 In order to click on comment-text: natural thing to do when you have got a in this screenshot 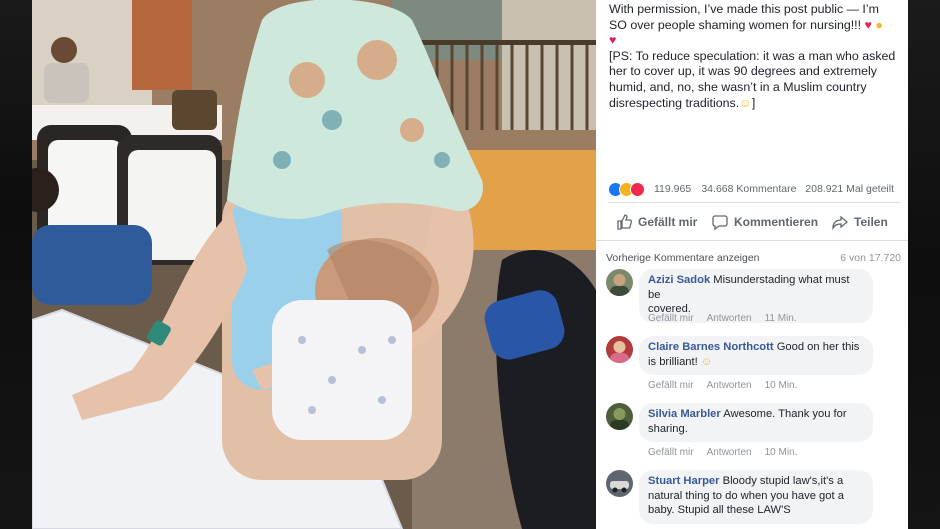, I will do `click(746, 495)`.